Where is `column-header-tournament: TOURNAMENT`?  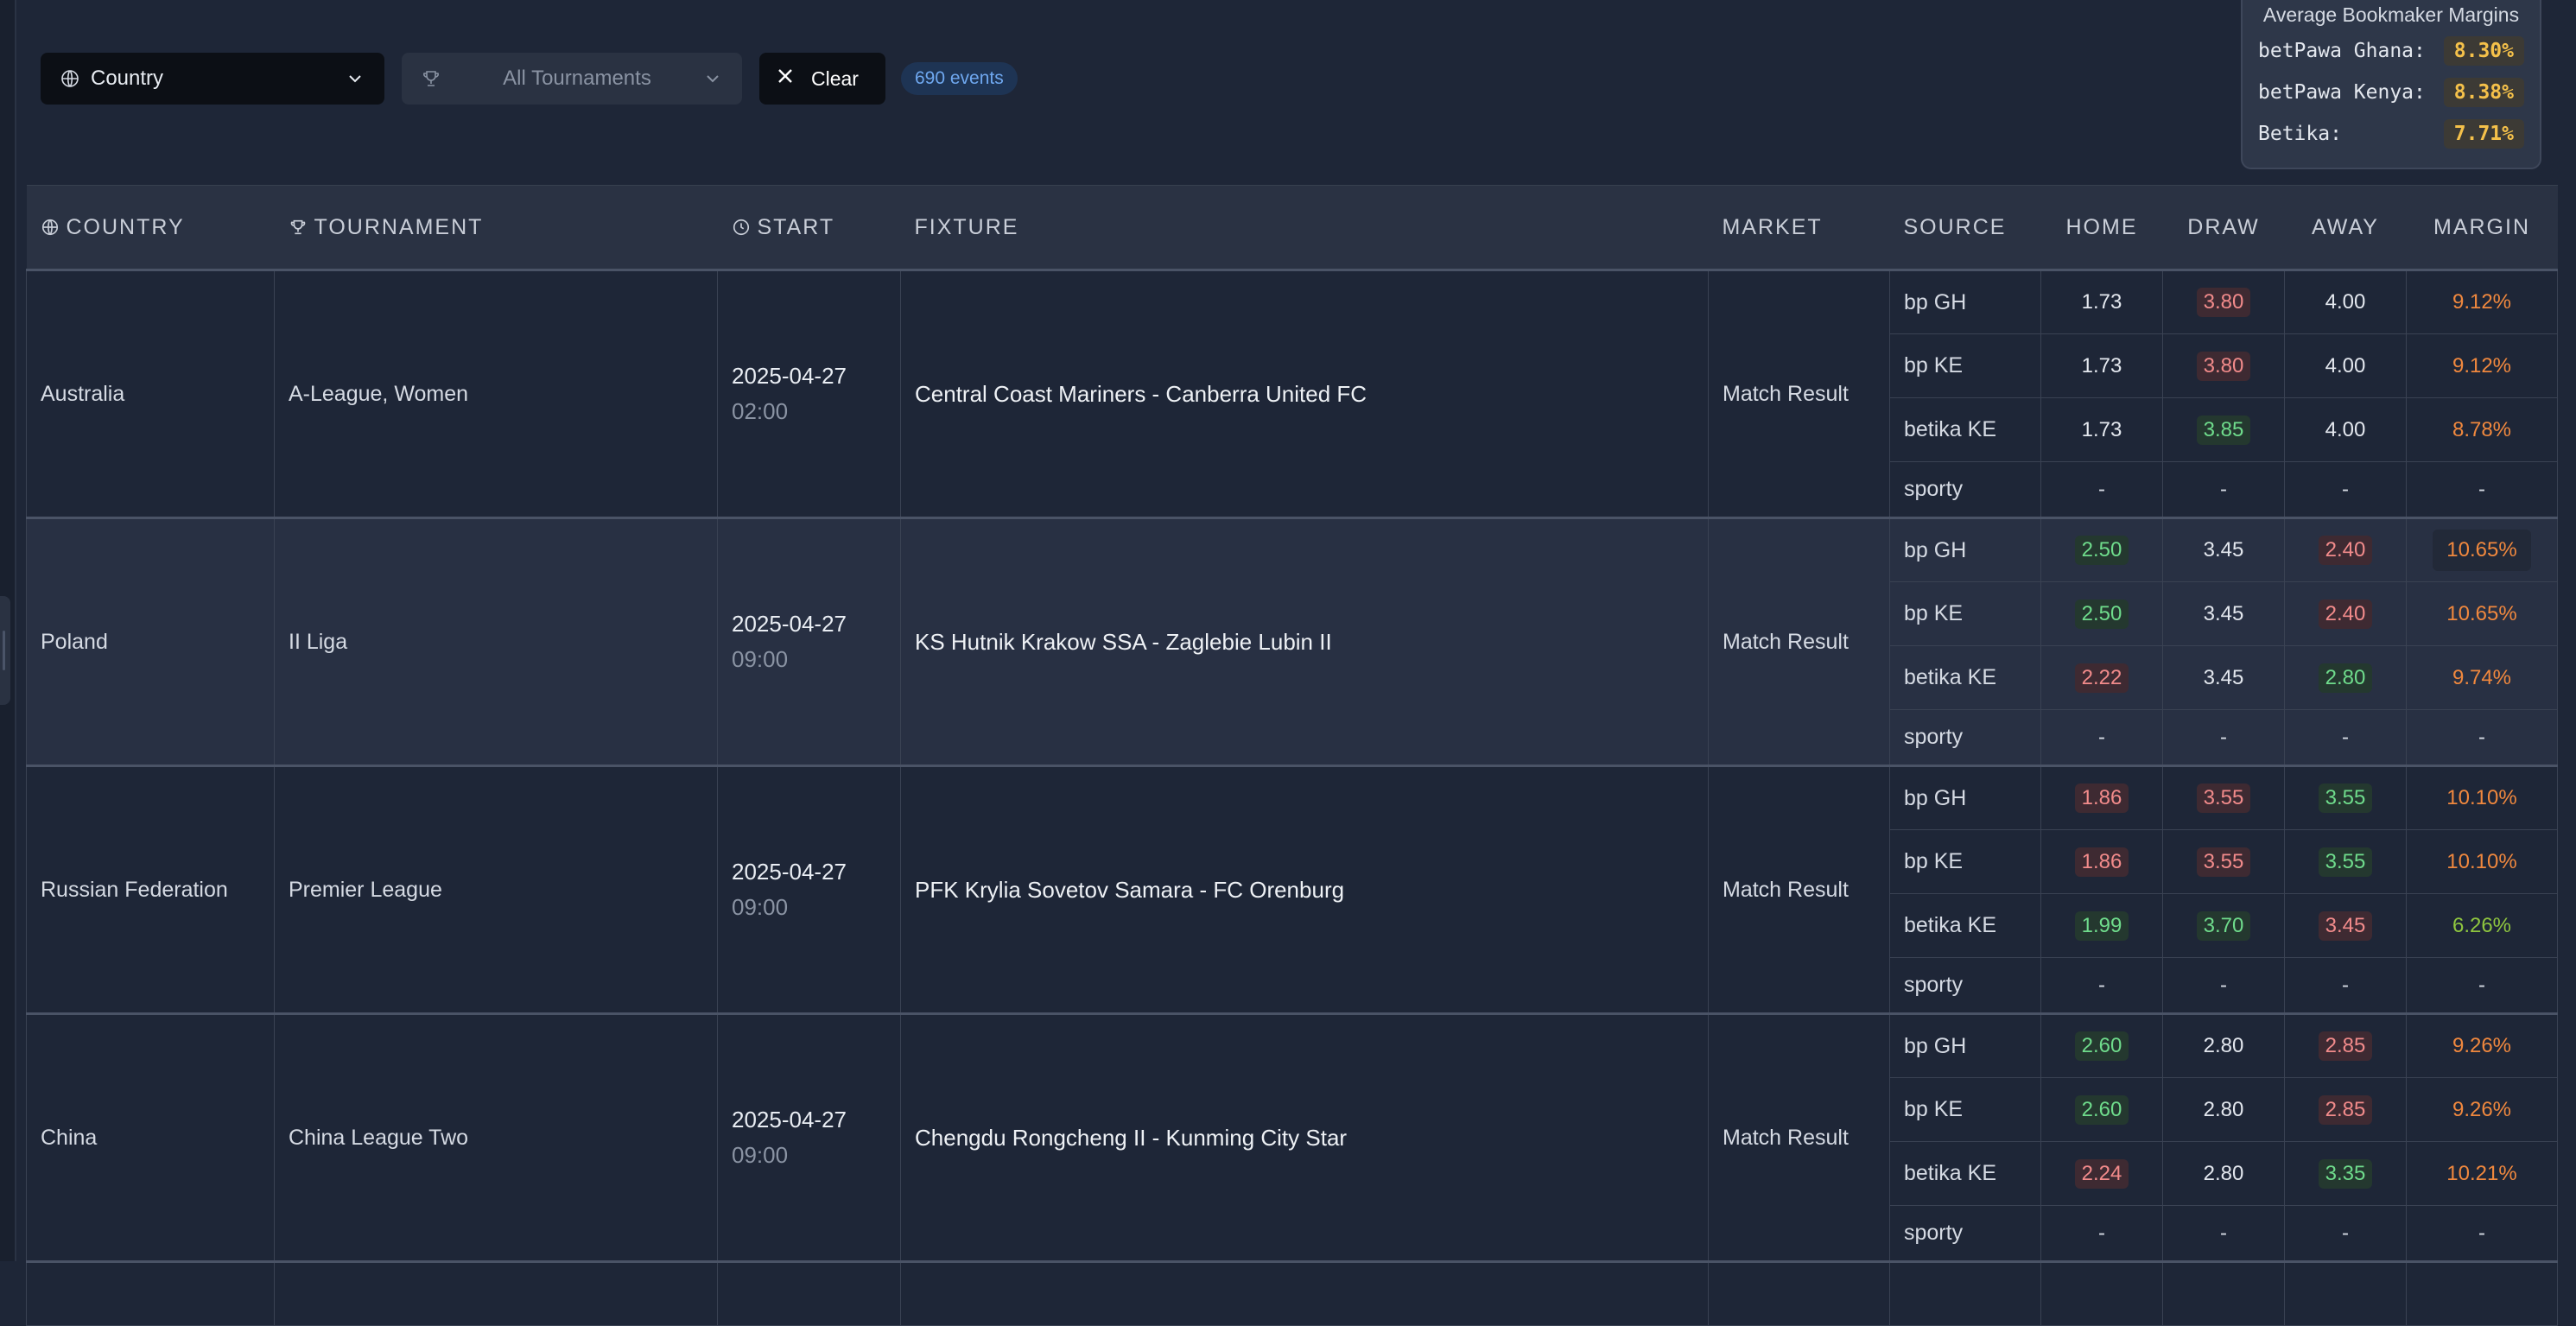 column-header-tournament: TOURNAMENT is located at coordinates (496, 227).